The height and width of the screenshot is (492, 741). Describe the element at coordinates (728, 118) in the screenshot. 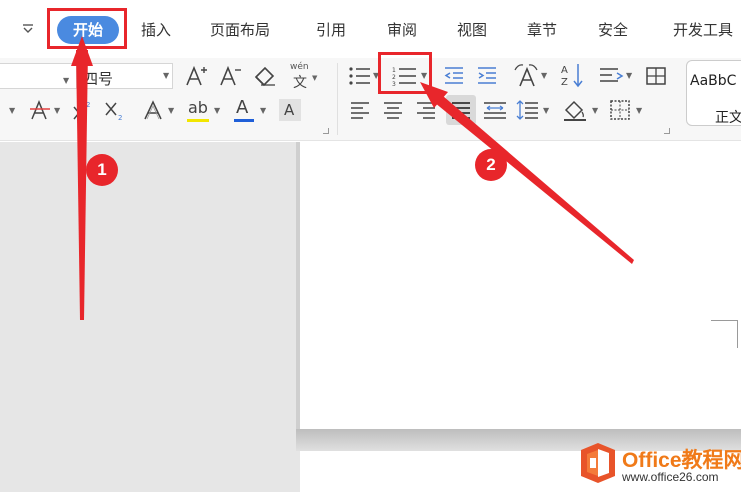

I see `style-name: 正文` at that location.